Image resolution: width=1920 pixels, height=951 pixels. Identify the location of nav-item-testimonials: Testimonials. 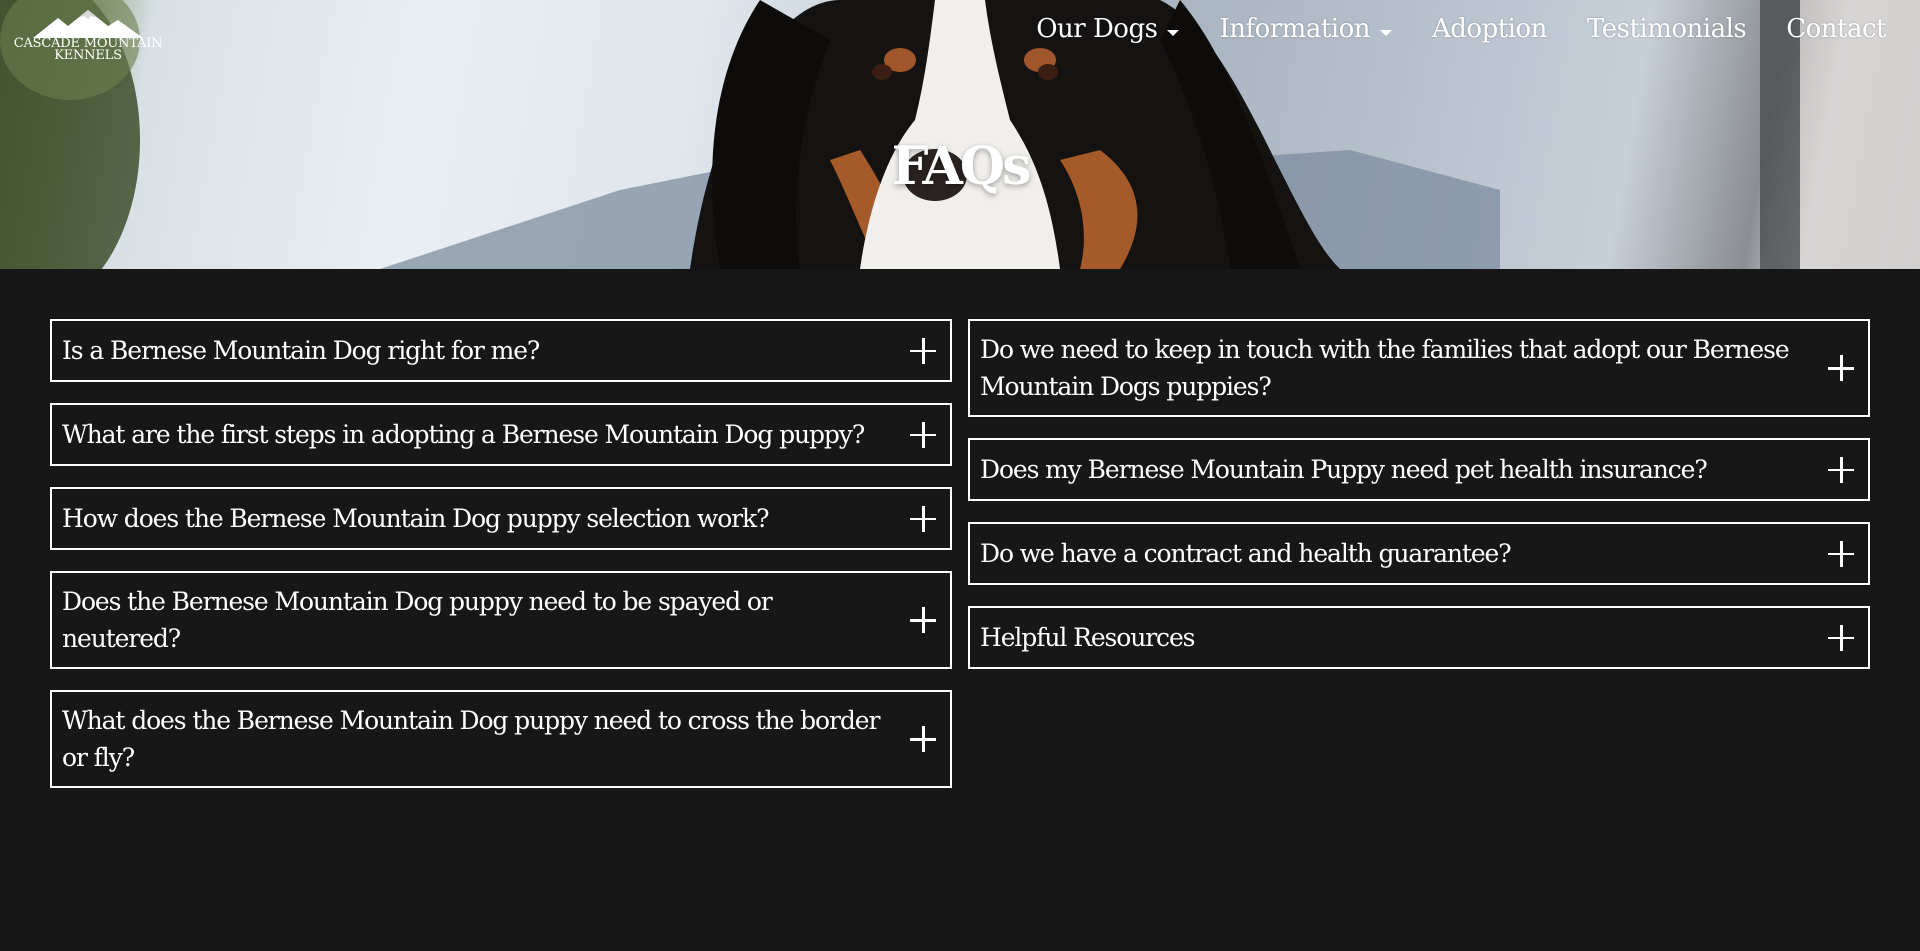
(1666, 29).